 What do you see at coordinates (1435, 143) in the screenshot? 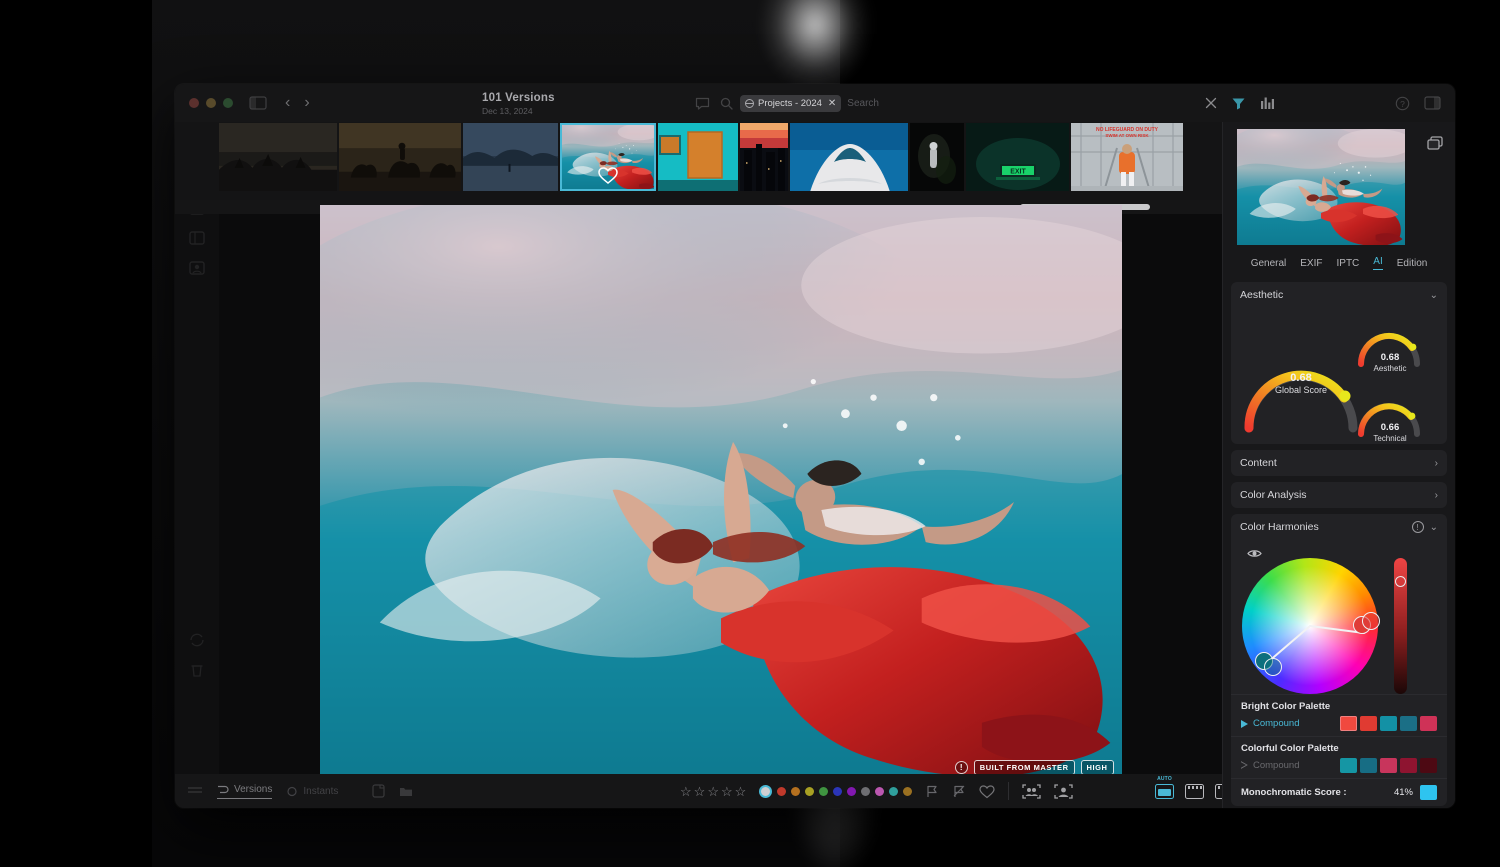
I see `stacked-copies-icon` at bounding box center [1435, 143].